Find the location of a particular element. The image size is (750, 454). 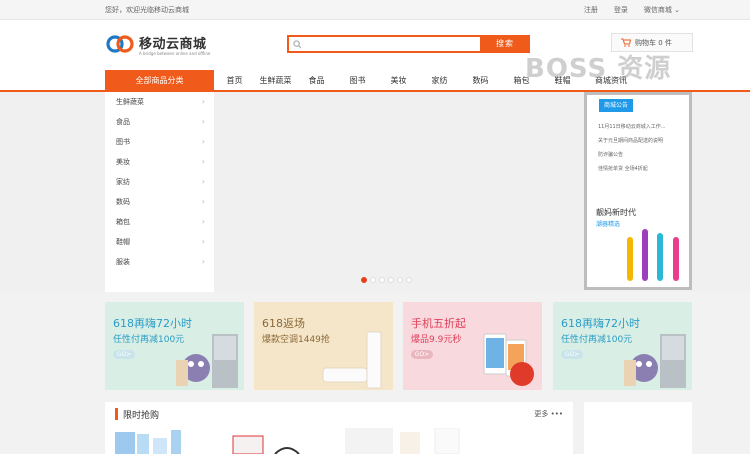

flash-sale-title: 限时抢购 is located at coordinates (141, 416).